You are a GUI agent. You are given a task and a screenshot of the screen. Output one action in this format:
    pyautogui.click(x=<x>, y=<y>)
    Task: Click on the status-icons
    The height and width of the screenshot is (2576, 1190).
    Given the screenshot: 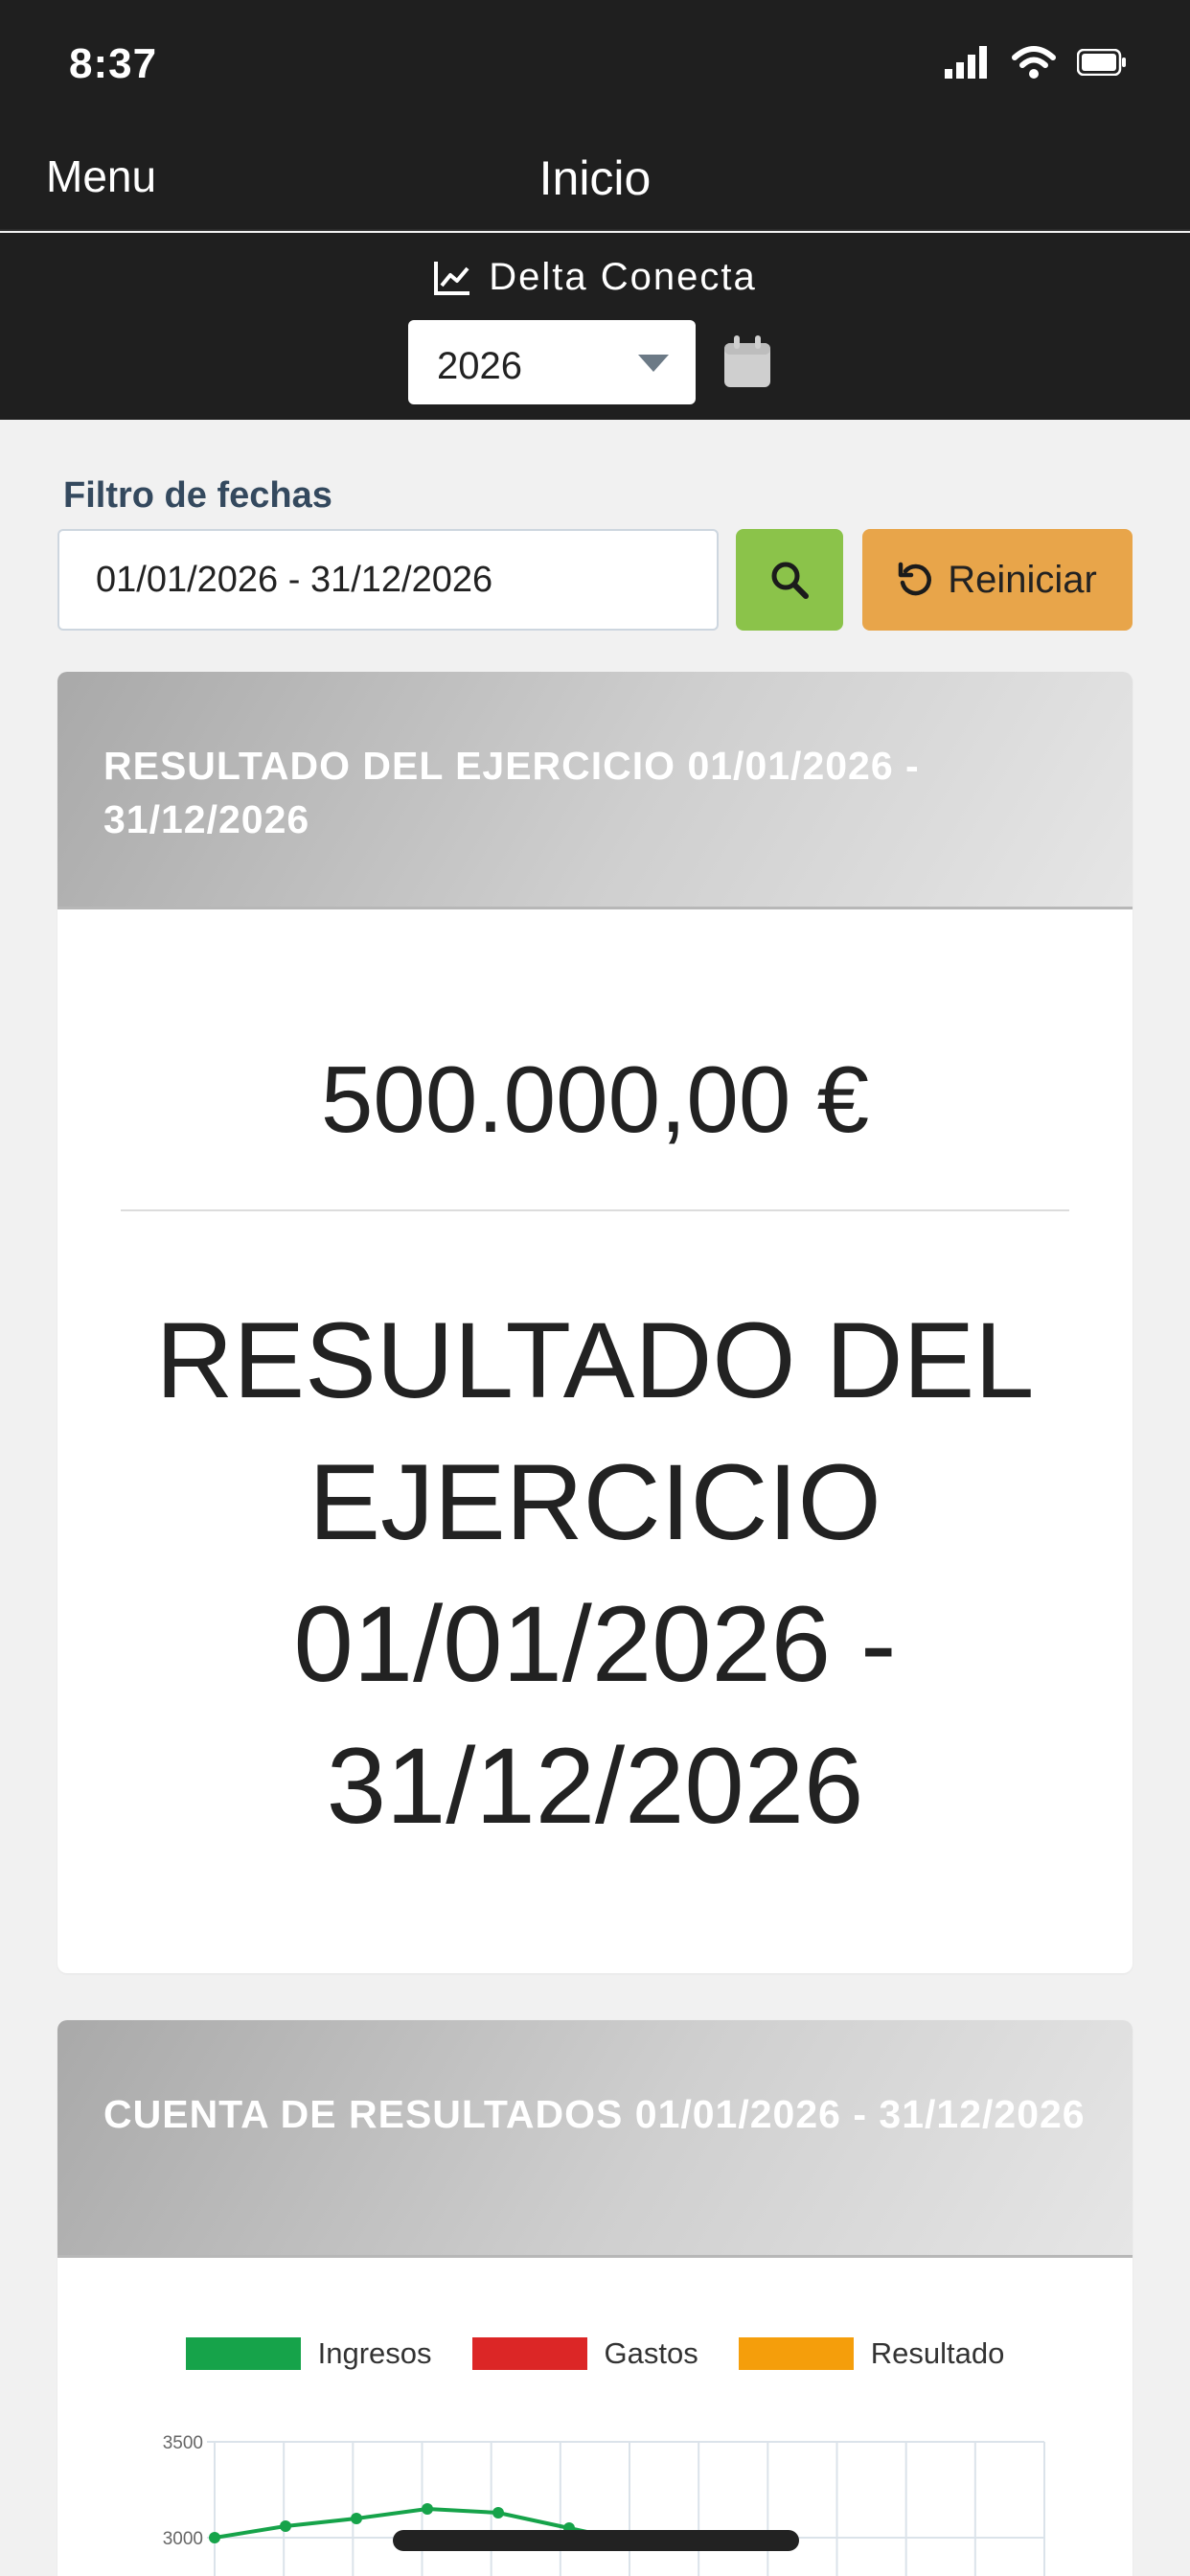 What is the action you would take?
    pyautogui.click(x=1036, y=63)
    